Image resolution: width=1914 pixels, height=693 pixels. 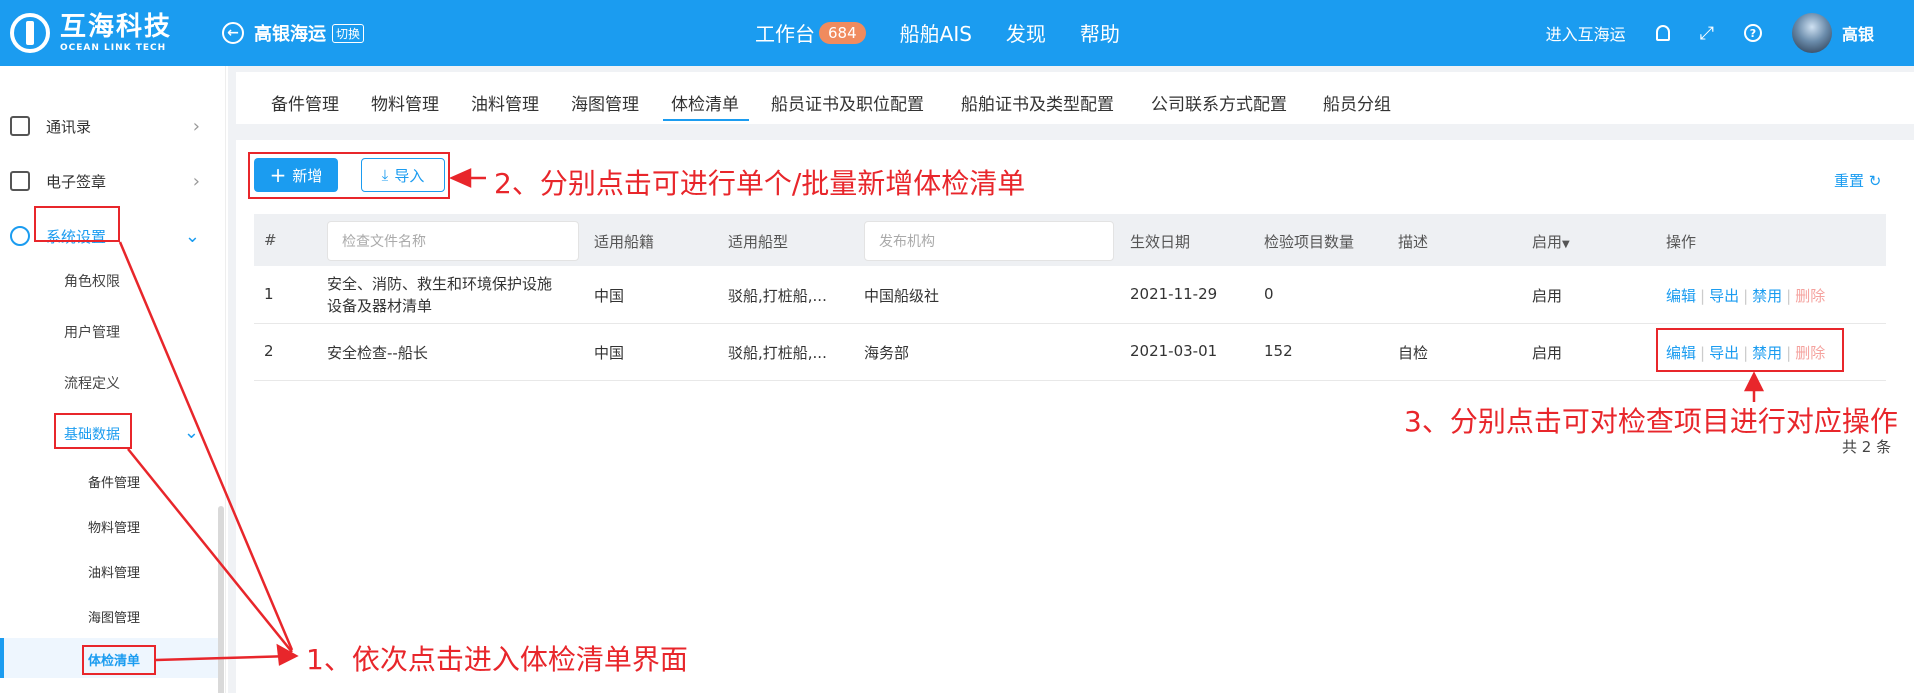 What do you see at coordinates (112, 181) in the screenshot?
I see `sidebar-item-e-signature: 电子签章 ›` at bounding box center [112, 181].